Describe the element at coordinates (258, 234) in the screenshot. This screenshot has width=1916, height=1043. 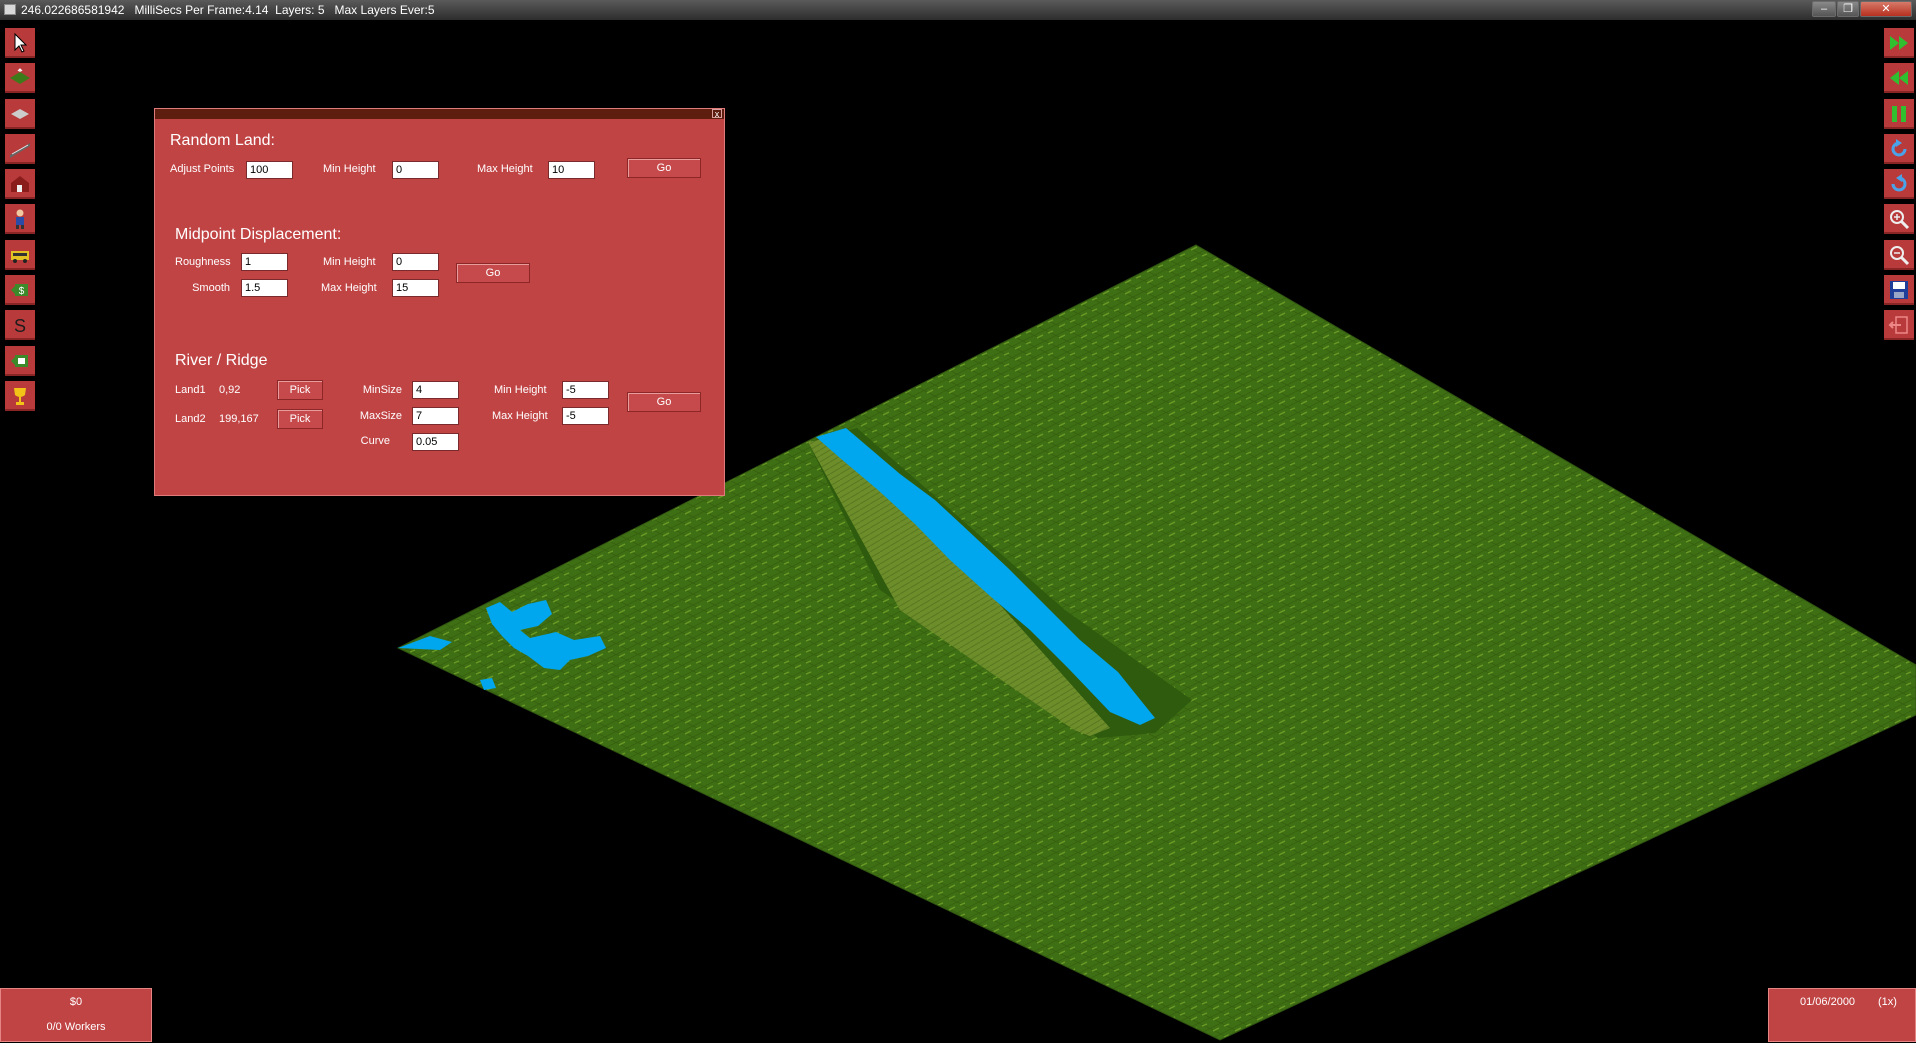
I see `midpoint-title: Midpoint Displacement:` at that location.